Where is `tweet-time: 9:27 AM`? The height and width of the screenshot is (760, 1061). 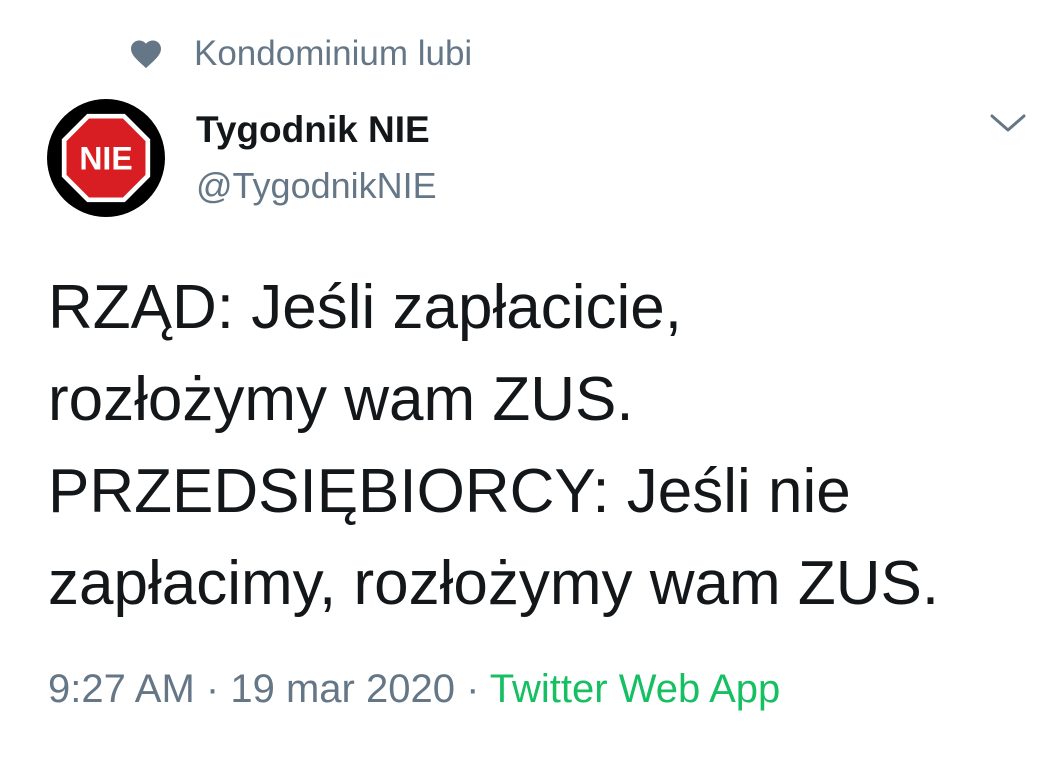 tweet-time: 9:27 AM is located at coordinates (121, 689).